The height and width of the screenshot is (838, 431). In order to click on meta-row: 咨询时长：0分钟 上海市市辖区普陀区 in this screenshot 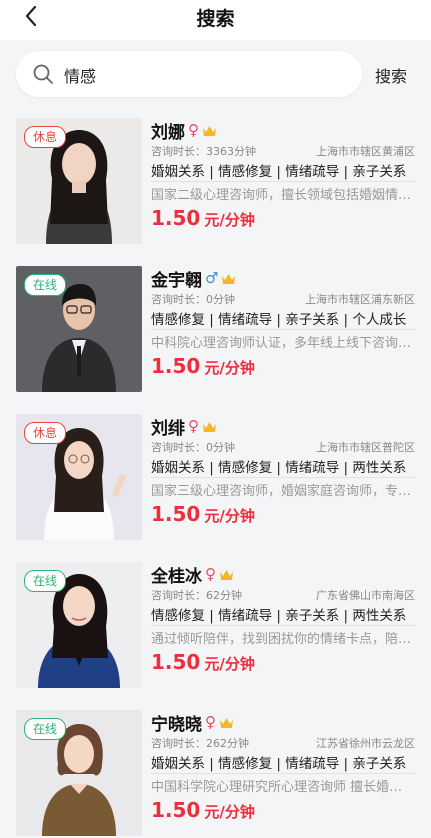, I will do `click(283, 447)`.